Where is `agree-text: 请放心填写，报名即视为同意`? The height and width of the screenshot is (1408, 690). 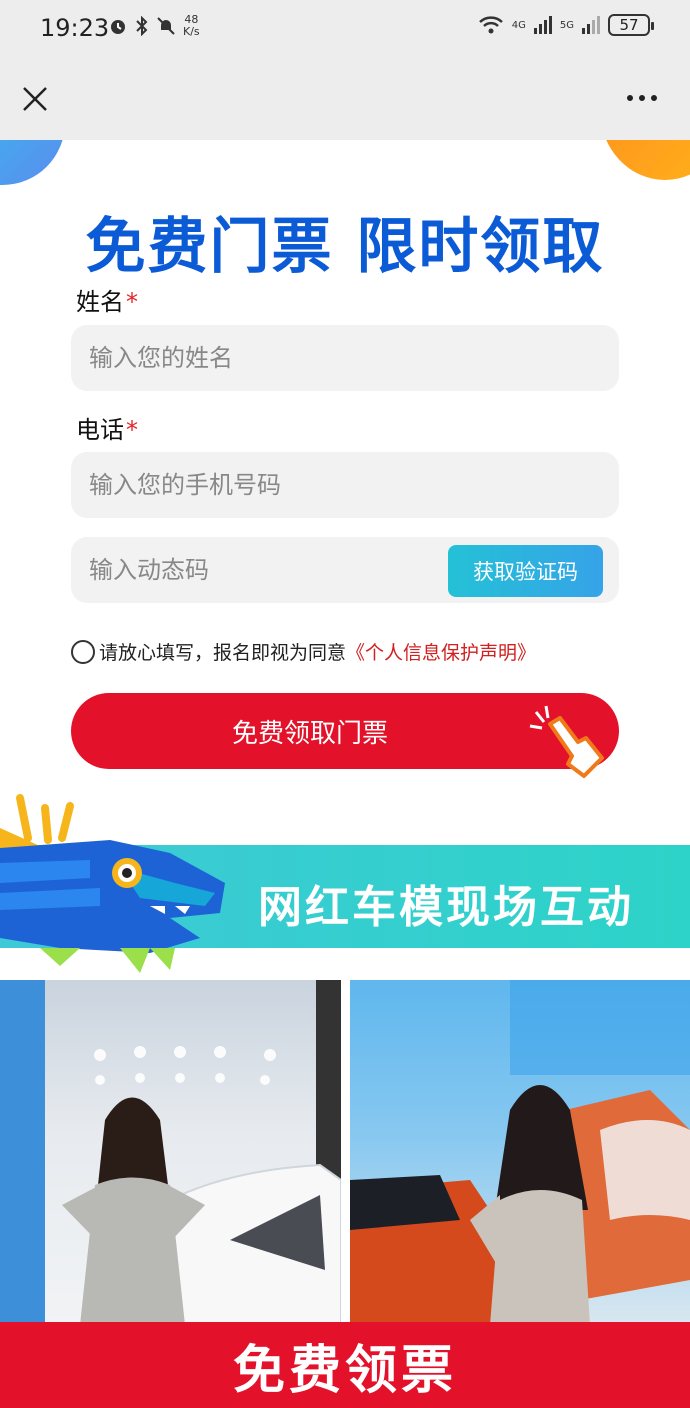 agree-text: 请放心填写，报名即视为同意 is located at coordinates (223, 653).